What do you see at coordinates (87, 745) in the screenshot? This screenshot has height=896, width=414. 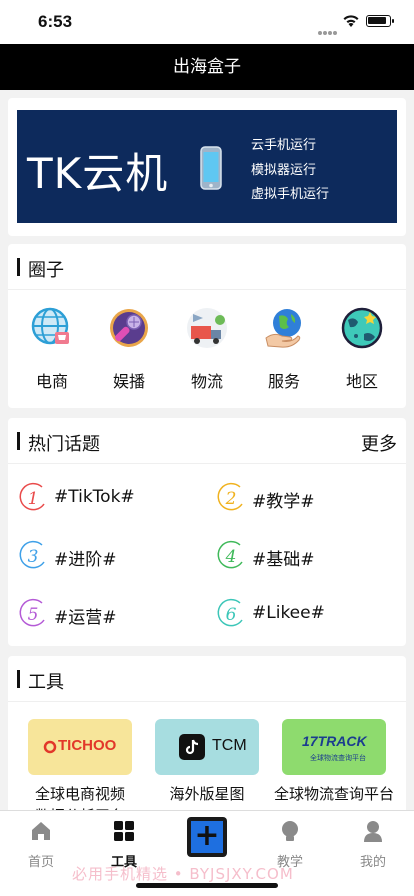 I see `tichoo-logo-text: TICHOO` at bounding box center [87, 745].